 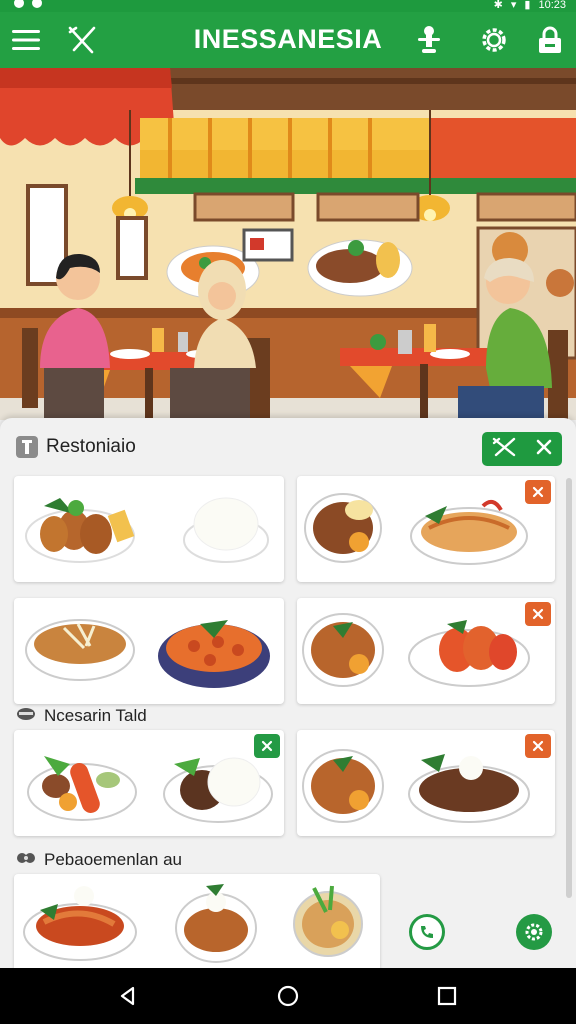 What do you see at coordinates (498, 5) in the screenshot?
I see `bluetooth-icon: ✱` at bounding box center [498, 5].